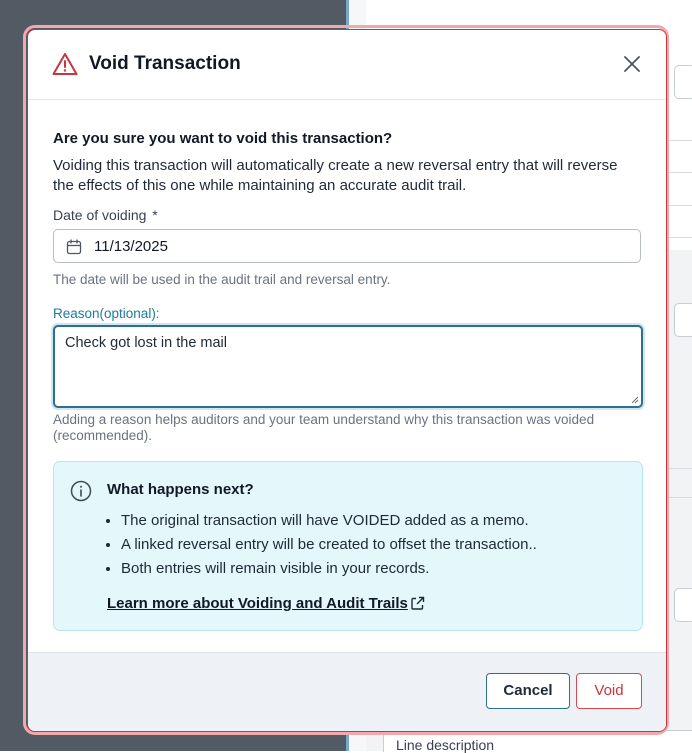 This screenshot has width=692, height=753. I want to click on date-value: 11/13/2025, so click(131, 246).